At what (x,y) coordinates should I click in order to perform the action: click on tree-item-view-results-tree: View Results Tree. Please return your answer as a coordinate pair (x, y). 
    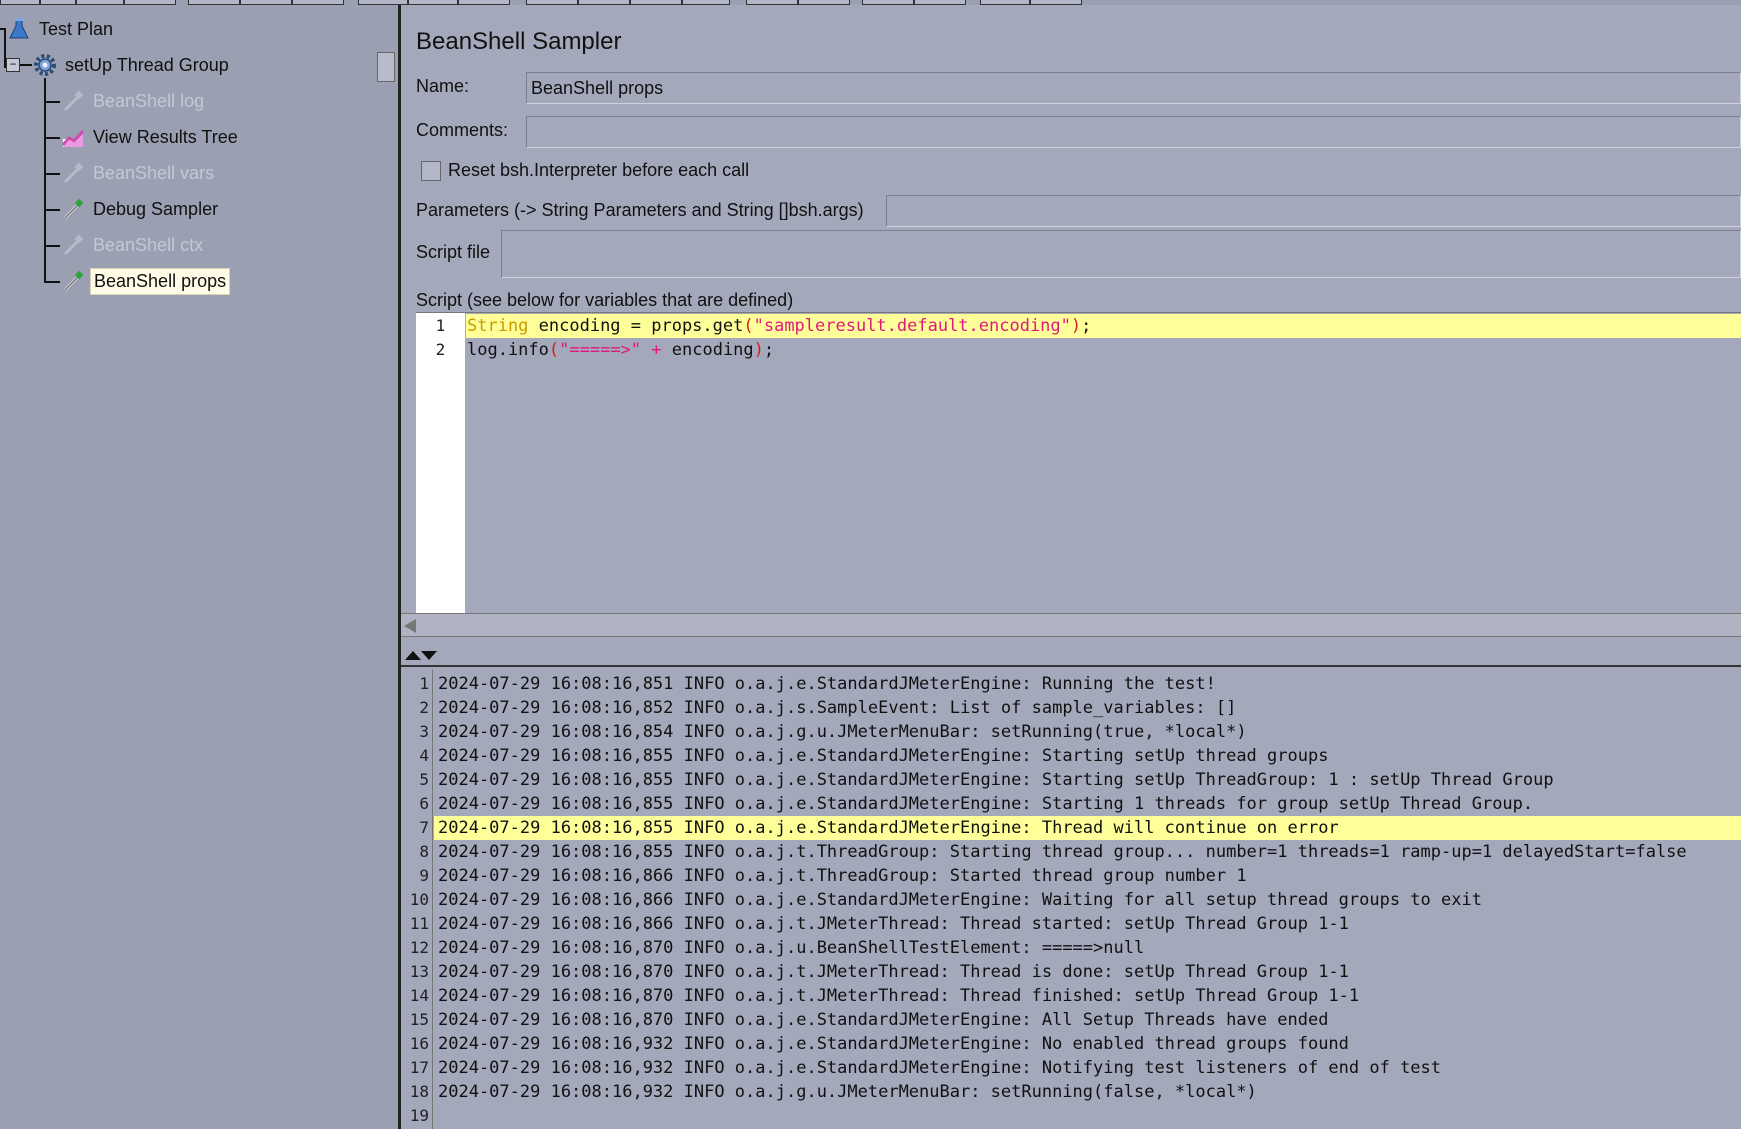
    Looking at the image, I should click on (150, 137).